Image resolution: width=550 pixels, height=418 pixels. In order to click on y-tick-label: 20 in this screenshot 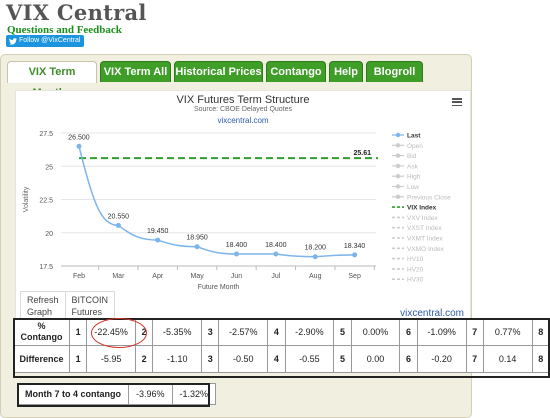, I will do `click(49, 234)`.